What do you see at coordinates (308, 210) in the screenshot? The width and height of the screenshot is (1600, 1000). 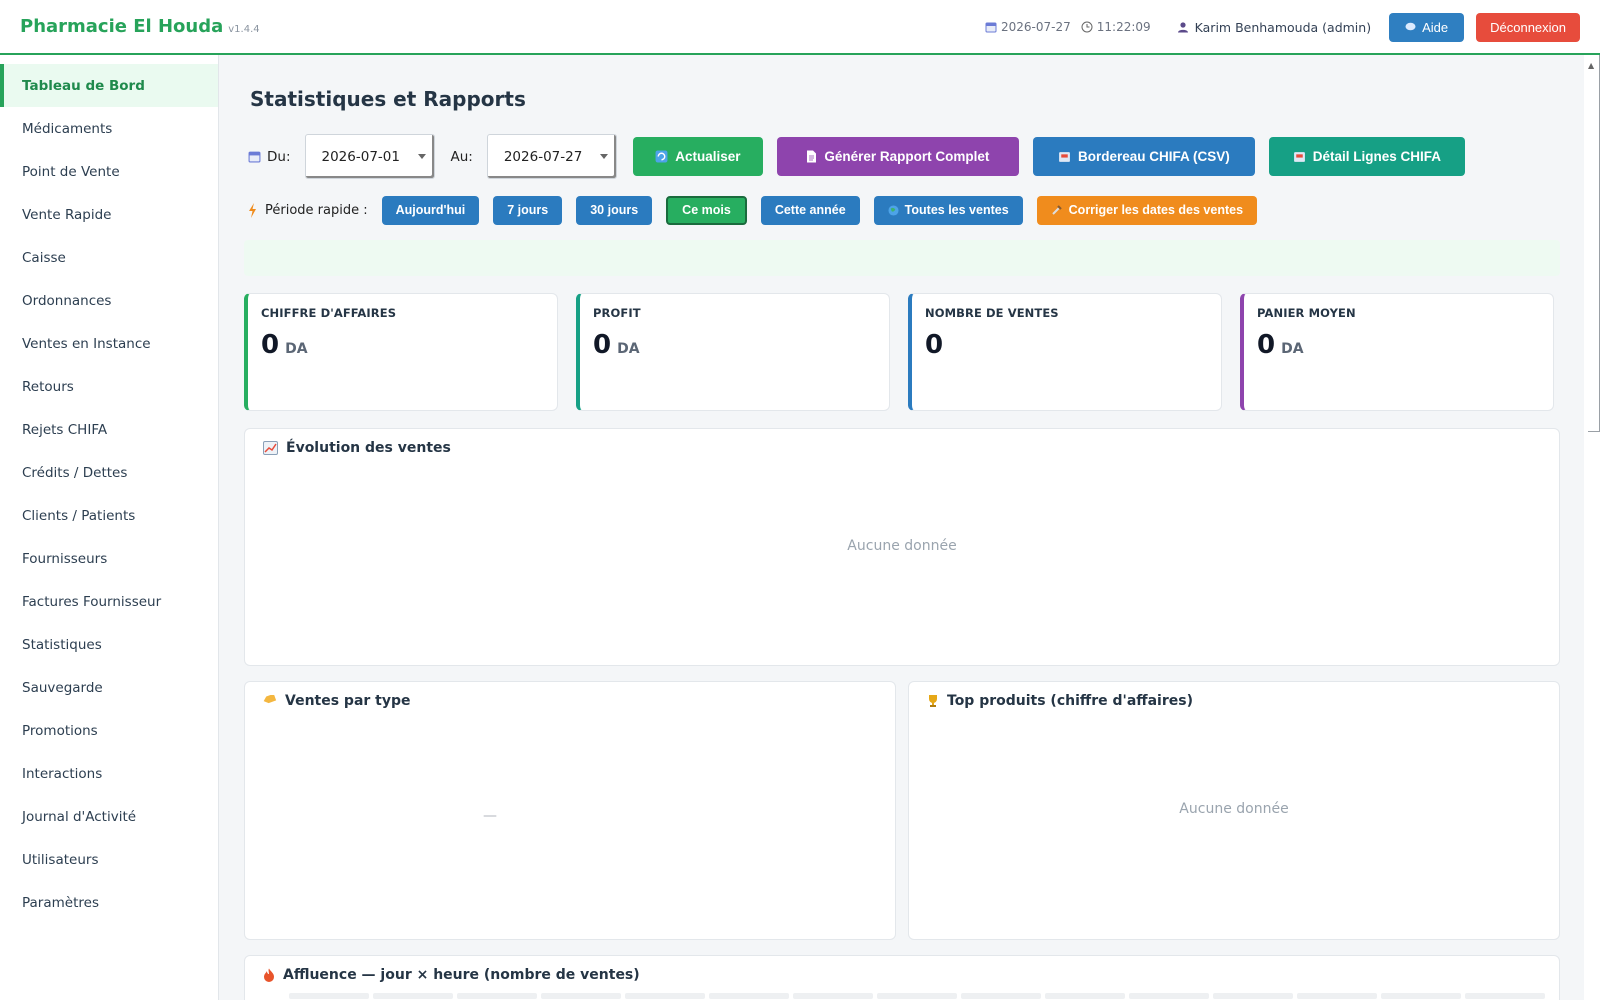 I see `quick-period-label-group: Période rapide :` at bounding box center [308, 210].